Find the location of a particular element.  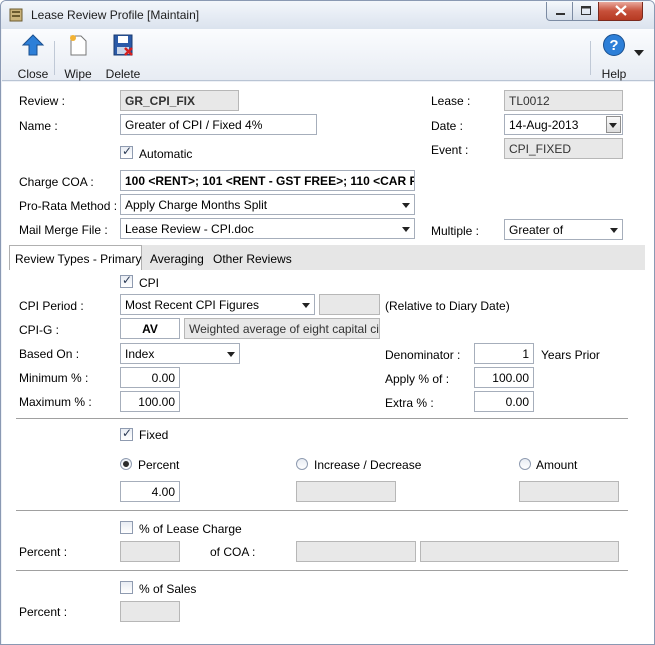

mailmerge-label: Mail Merge File : is located at coordinates (63, 230).